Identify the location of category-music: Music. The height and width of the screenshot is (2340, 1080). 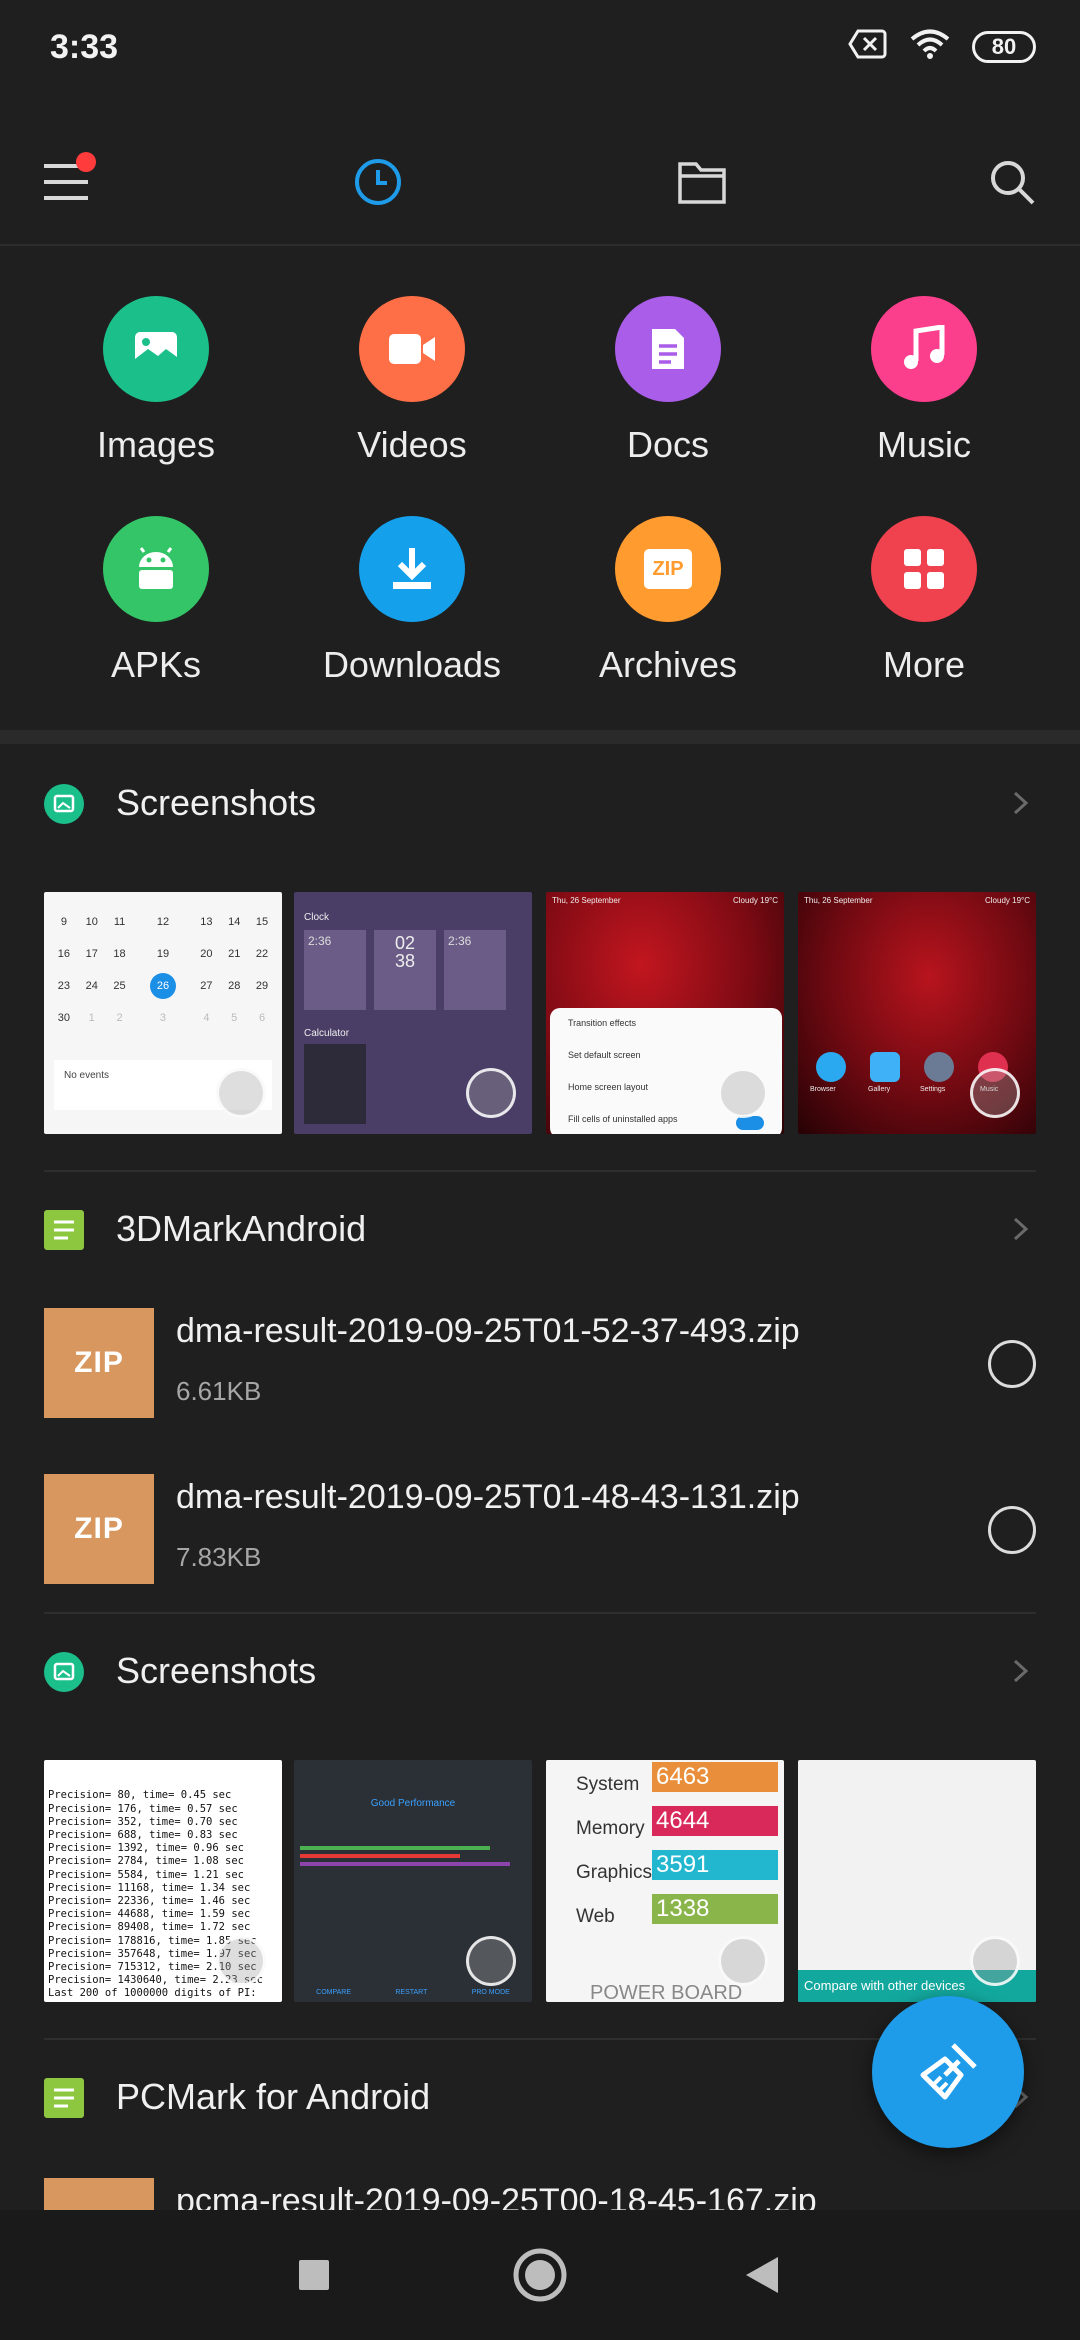
(924, 381).